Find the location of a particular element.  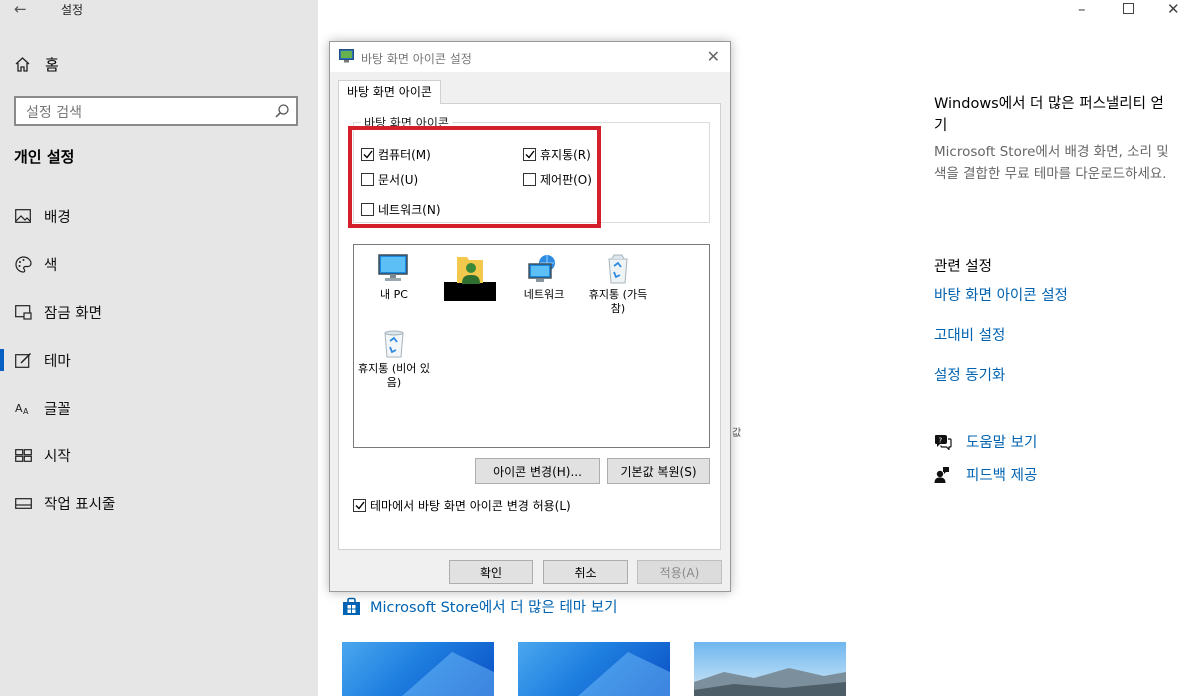

sidebar-item-fonts: AA 글꼴 is located at coordinates (42, 408).